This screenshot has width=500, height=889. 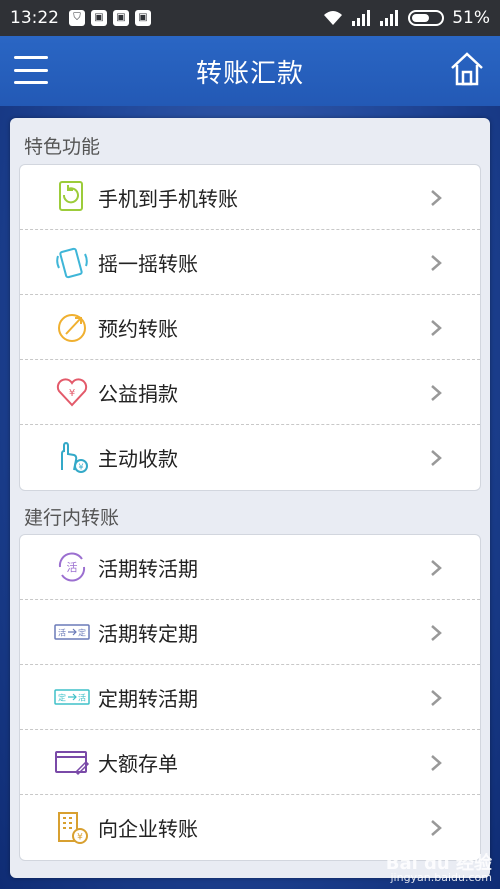 I want to click on menu-item-shake-transfer: 摇一摇转账, so click(x=250, y=262).